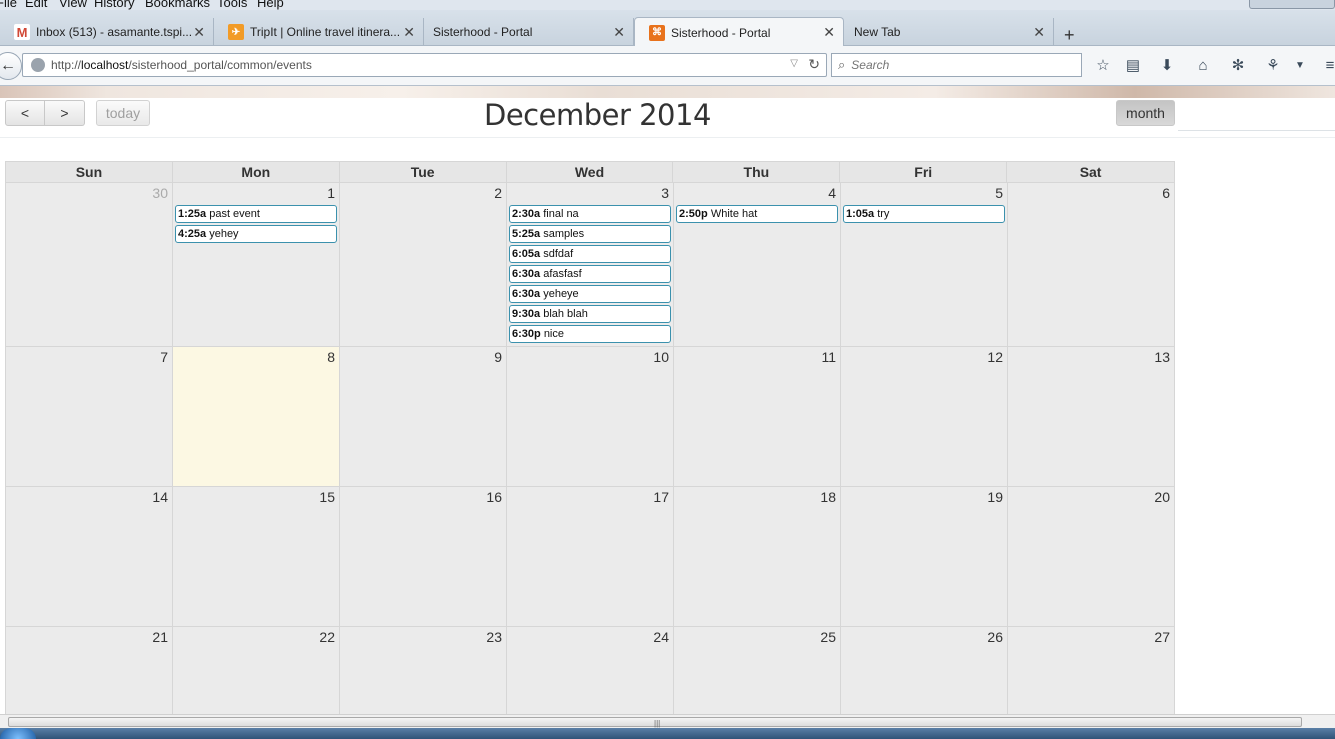  What do you see at coordinates (1145, 113) in the screenshot?
I see `month-view-button: month` at bounding box center [1145, 113].